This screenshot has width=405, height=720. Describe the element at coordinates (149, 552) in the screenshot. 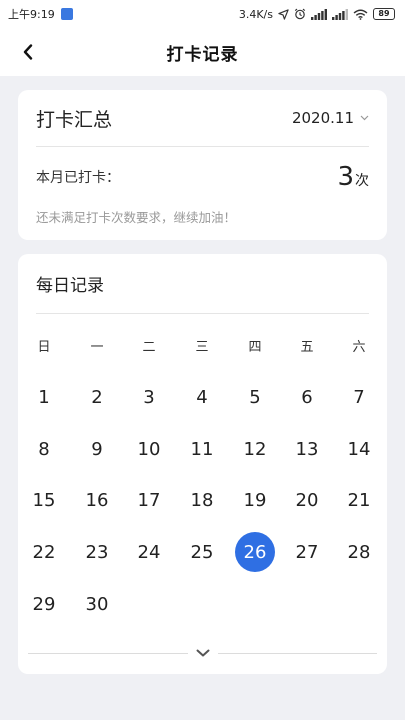

I see `calendar-day: 24` at that location.